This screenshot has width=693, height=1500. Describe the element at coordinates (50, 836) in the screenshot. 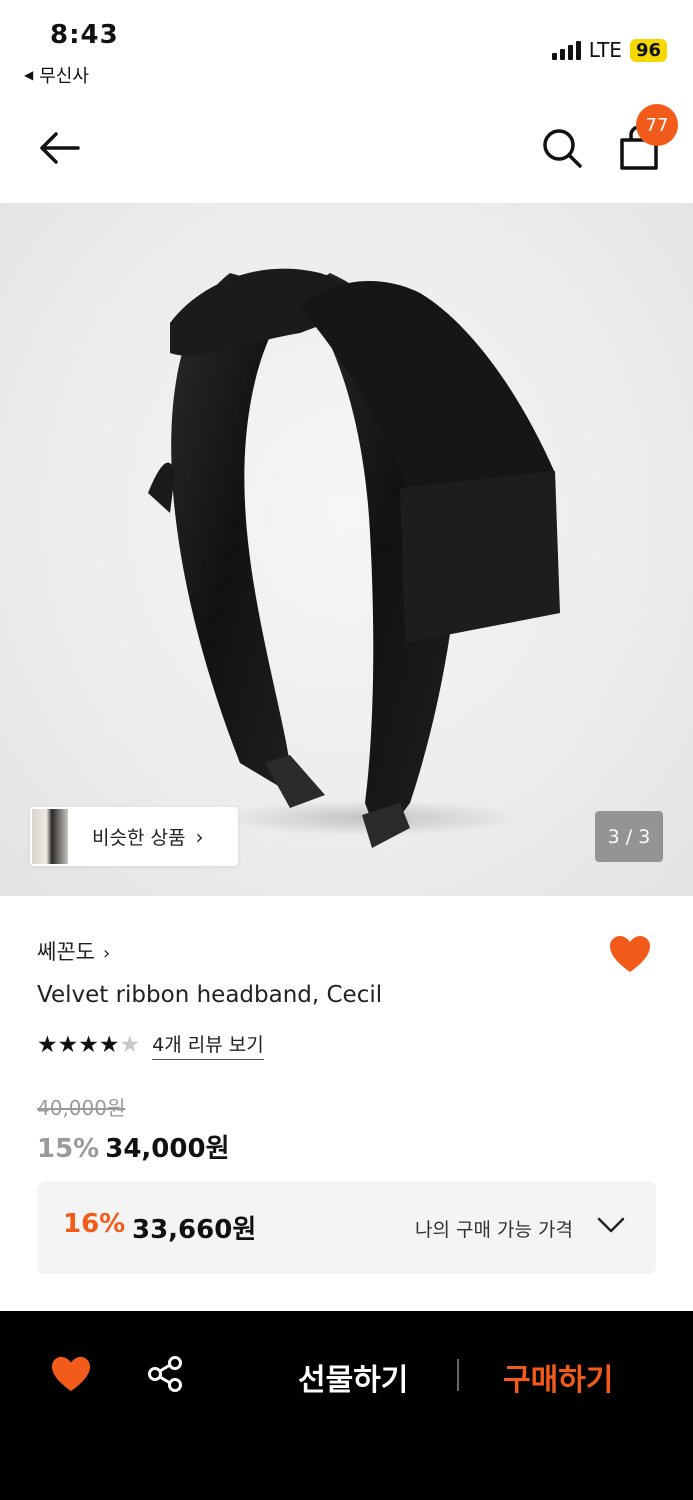

I see `similar-product-thumbnail` at that location.